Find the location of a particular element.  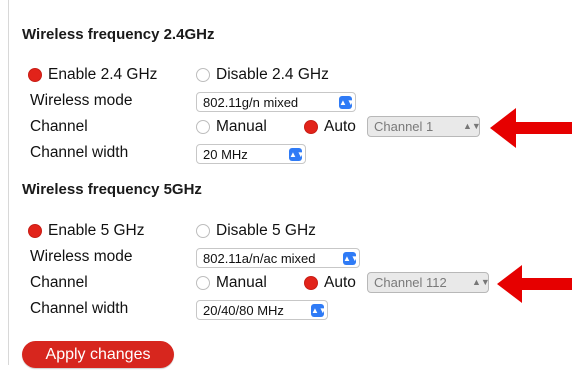

channel-width-select-24: 20 MHz ▲▼ is located at coordinates (251, 154).